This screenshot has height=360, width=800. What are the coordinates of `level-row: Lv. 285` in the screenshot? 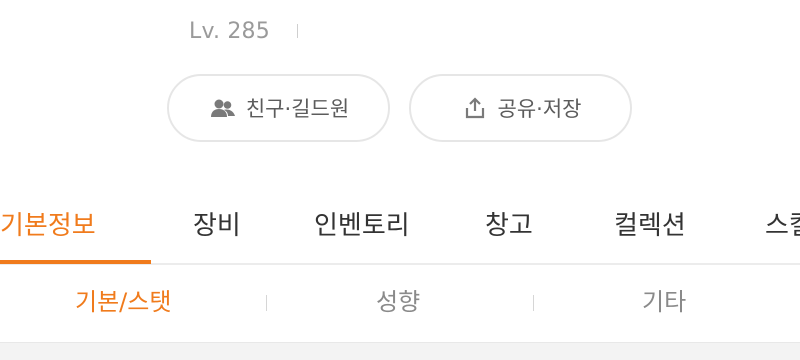 It's located at (243, 31).